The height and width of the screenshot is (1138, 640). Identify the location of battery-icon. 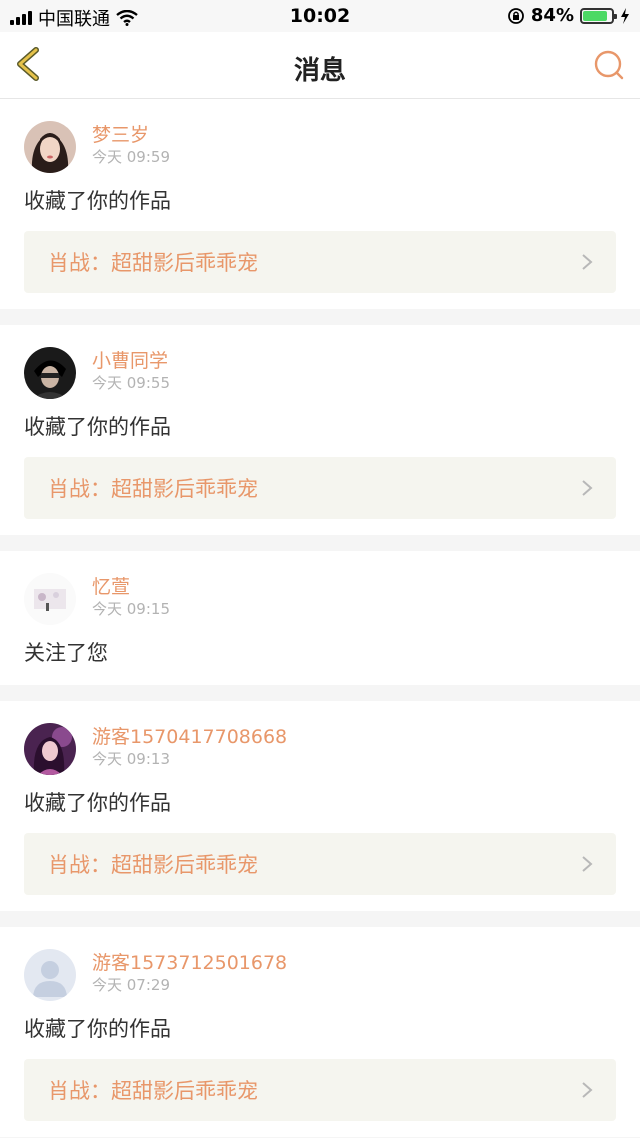
(598, 15).